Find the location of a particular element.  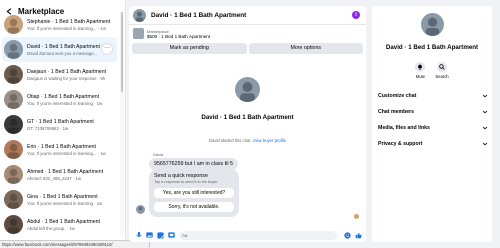

section-label: Privacy & support is located at coordinates (400, 144).